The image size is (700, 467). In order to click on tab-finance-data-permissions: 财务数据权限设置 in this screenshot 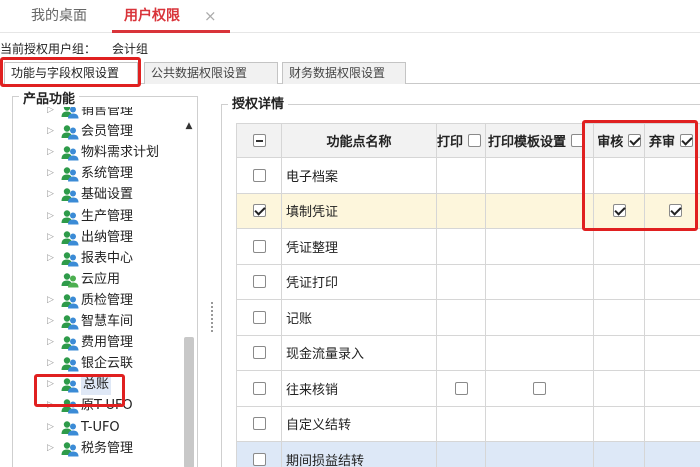, I will do `click(344, 73)`.